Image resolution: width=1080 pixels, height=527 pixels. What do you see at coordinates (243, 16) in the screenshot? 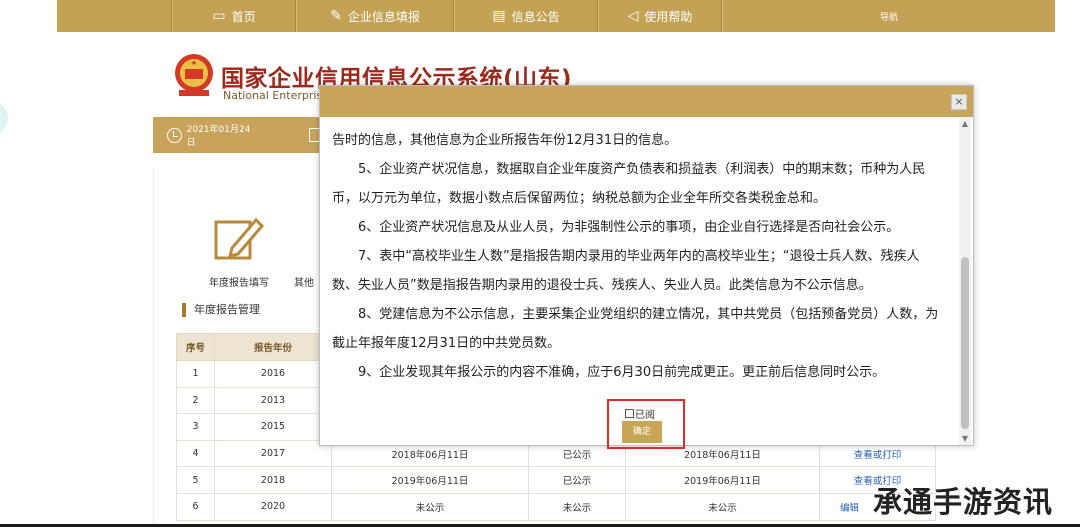
I see `nav-home-label: 首页` at bounding box center [243, 16].